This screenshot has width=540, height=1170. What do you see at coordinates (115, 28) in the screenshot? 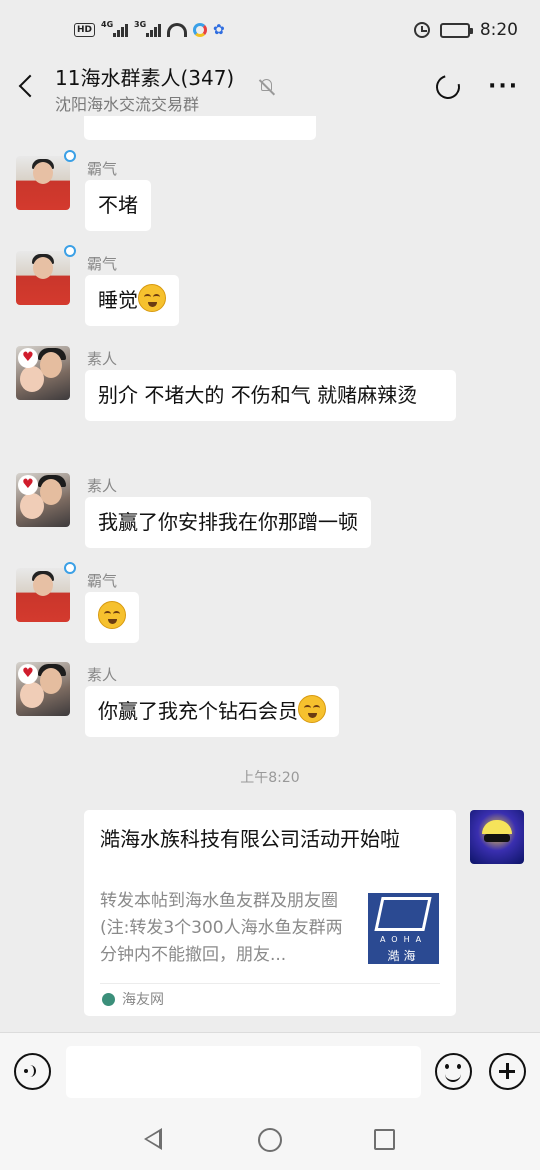
I see `signal-4g-icon: 4G` at bounding box center [115, 28].